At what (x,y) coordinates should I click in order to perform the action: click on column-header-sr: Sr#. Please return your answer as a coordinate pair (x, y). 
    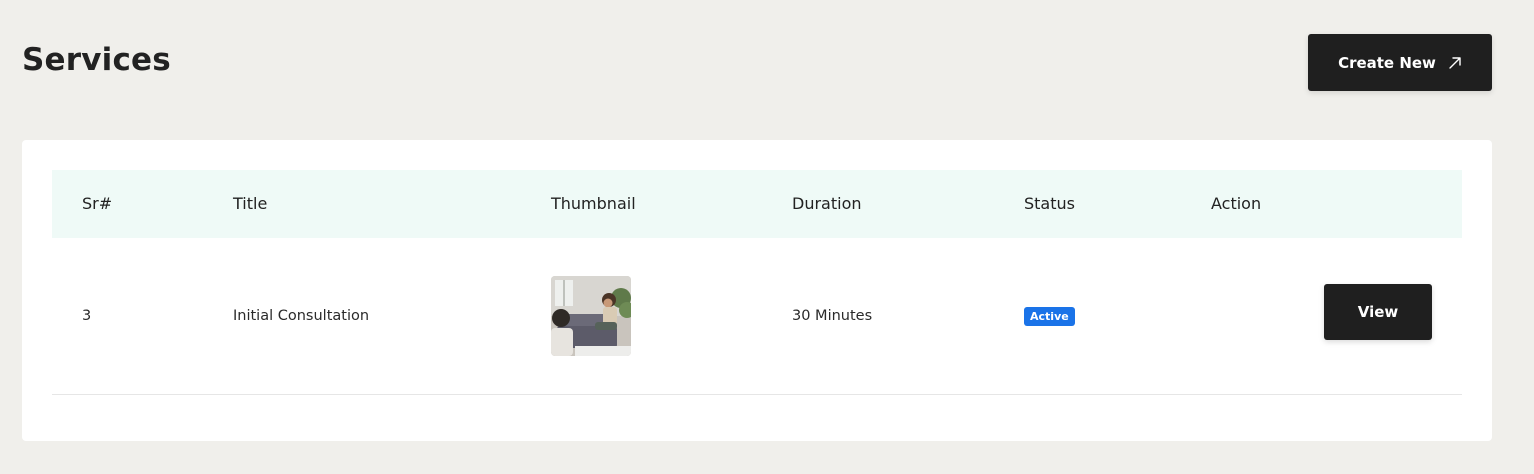
    Looking at the image, I should click on (97, 203).